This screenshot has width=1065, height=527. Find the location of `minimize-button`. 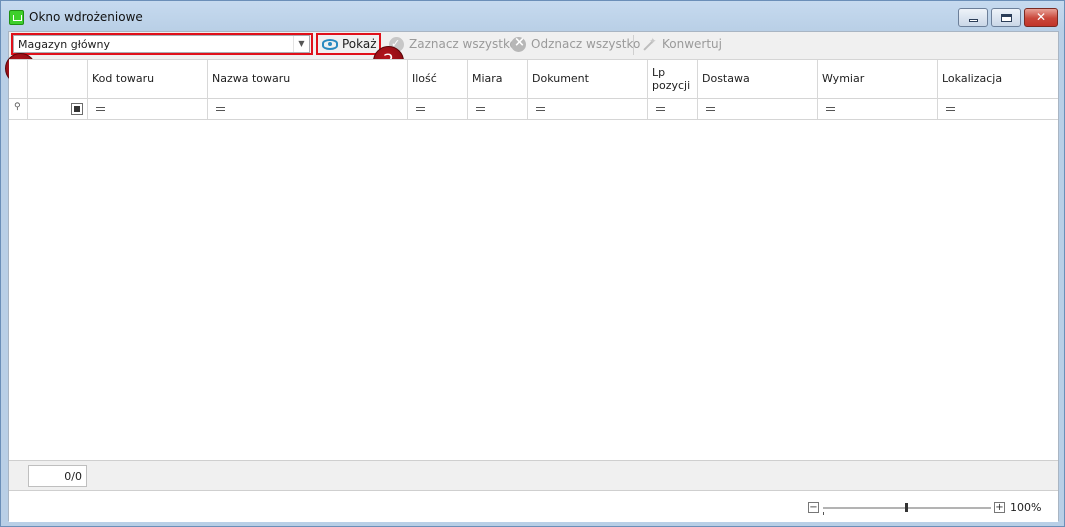

minimize-button is located at coordinates (973, 17).